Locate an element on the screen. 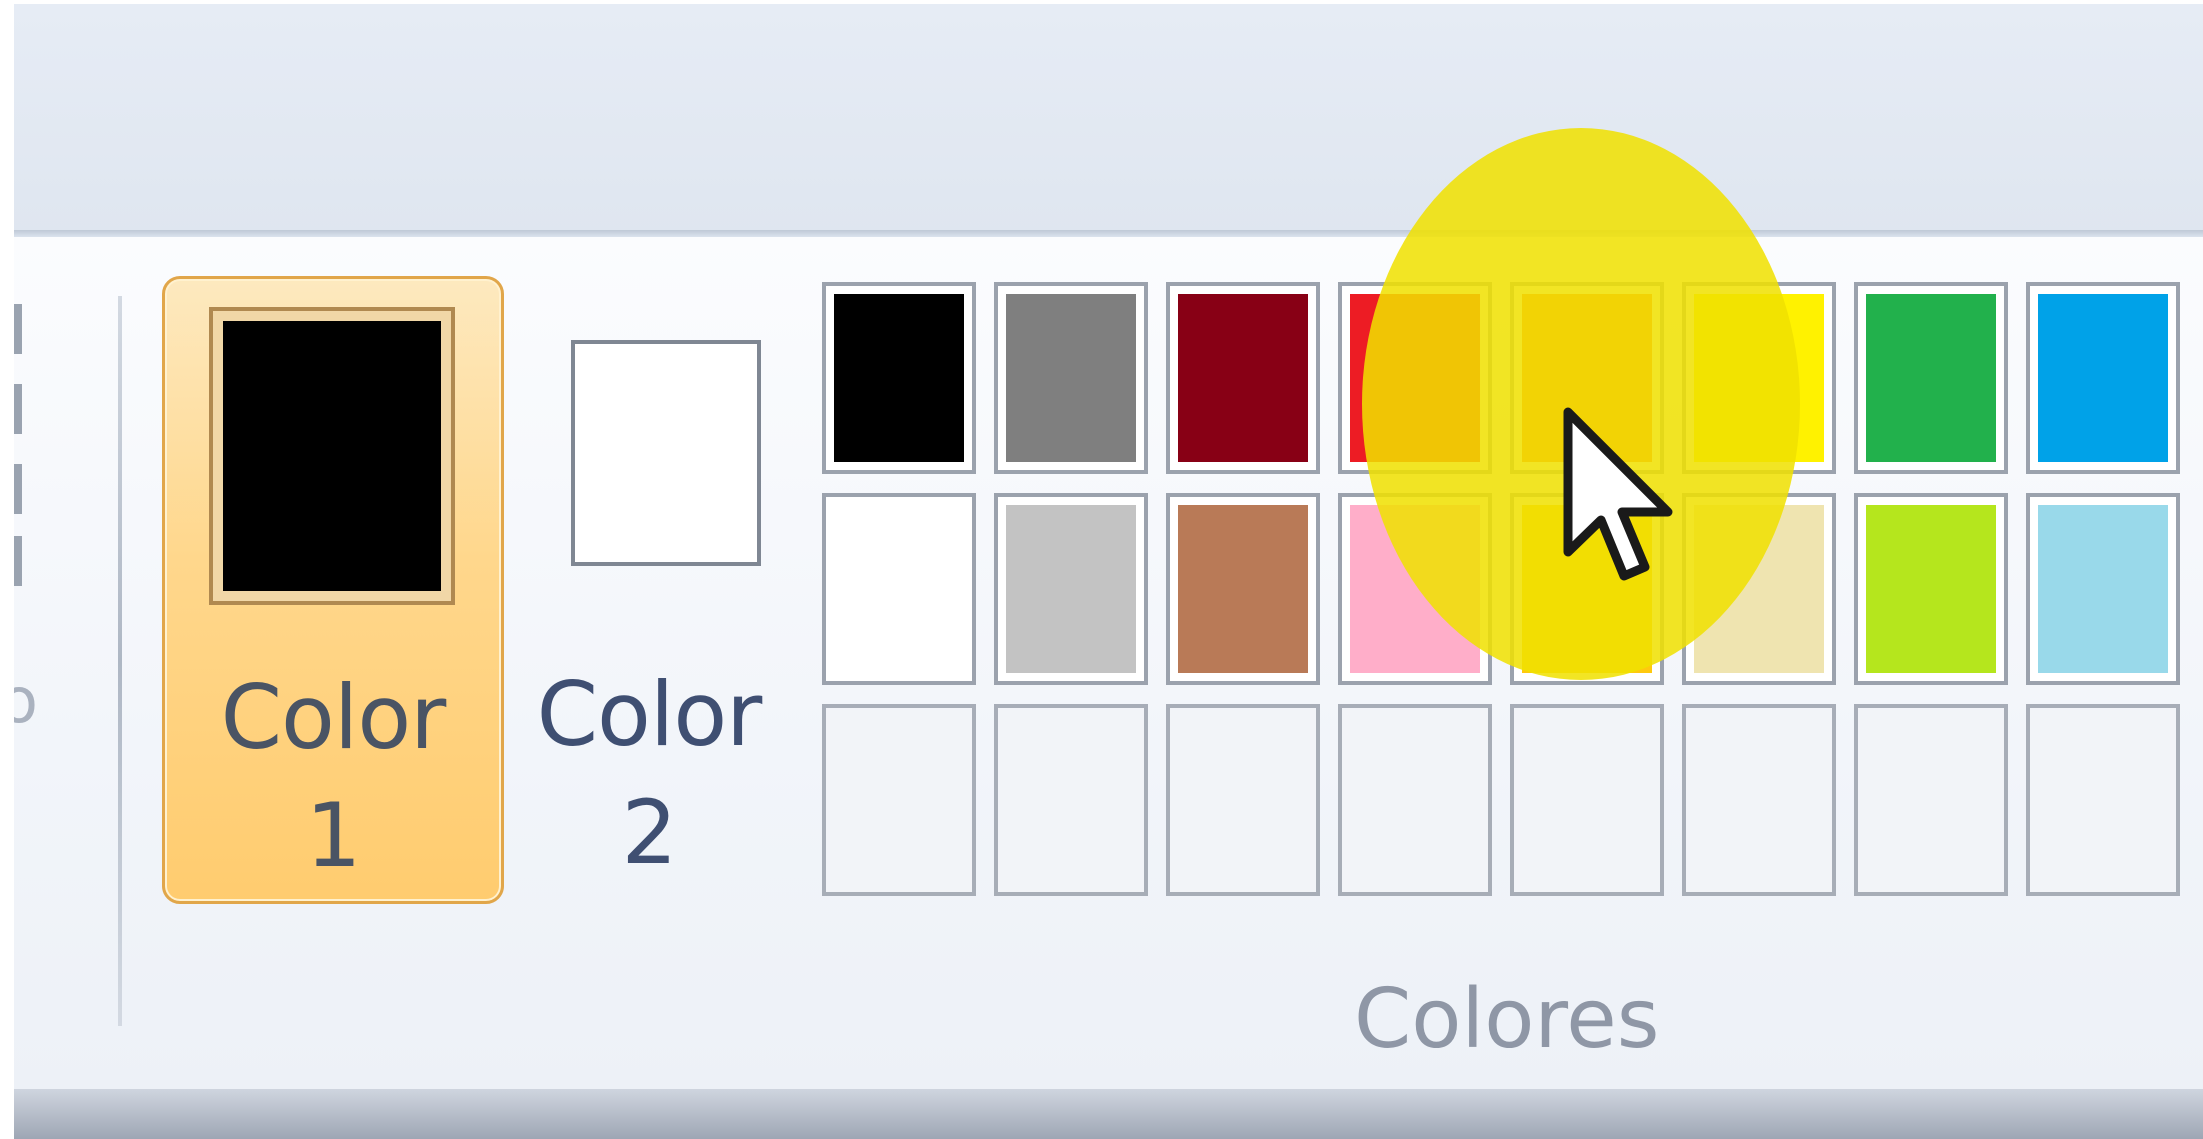 The width and height of the screenshot is (2203, 1139). ribbon-top-border is located at coordinates (1108, 233).